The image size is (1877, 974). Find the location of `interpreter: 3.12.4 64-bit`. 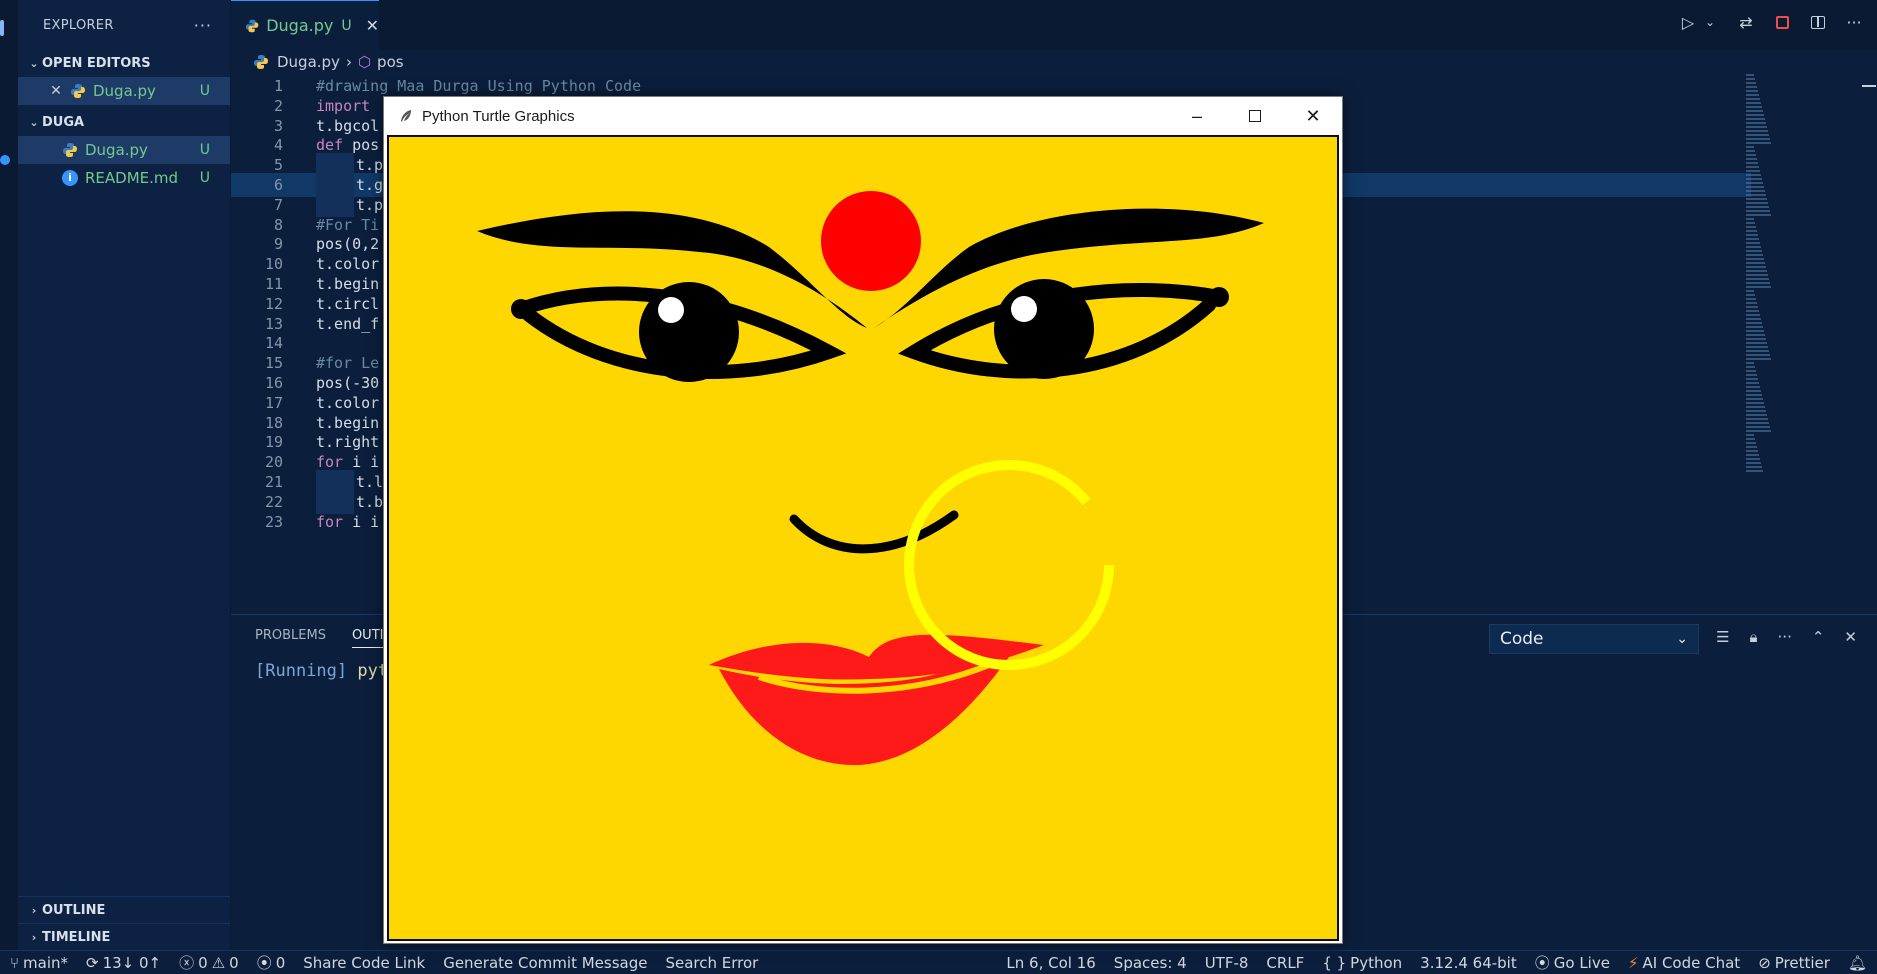

interpreter: 3.12.4 64-bit is located at coordinates (1468, 962).